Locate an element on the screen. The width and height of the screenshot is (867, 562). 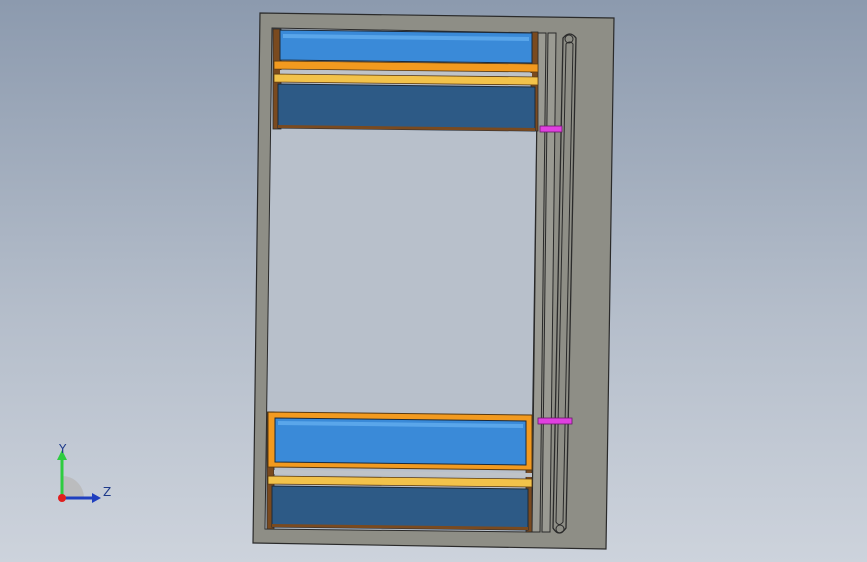
bottom-magenta-clamp is located at coordinates (555, 421).